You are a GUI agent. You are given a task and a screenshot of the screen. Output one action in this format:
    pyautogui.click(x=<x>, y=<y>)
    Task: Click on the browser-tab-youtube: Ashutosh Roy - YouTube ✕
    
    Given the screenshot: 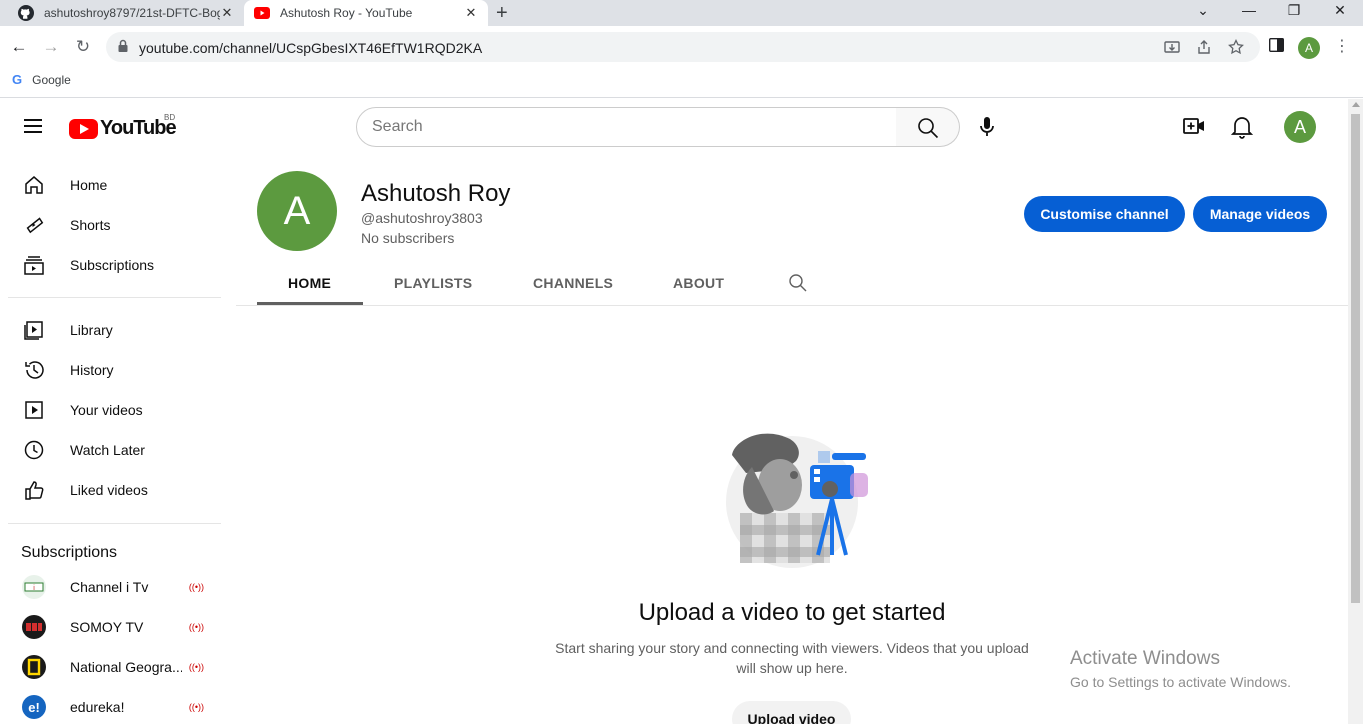 What is the action you would take?
    pyautogui.click(x=366, y=13)
    